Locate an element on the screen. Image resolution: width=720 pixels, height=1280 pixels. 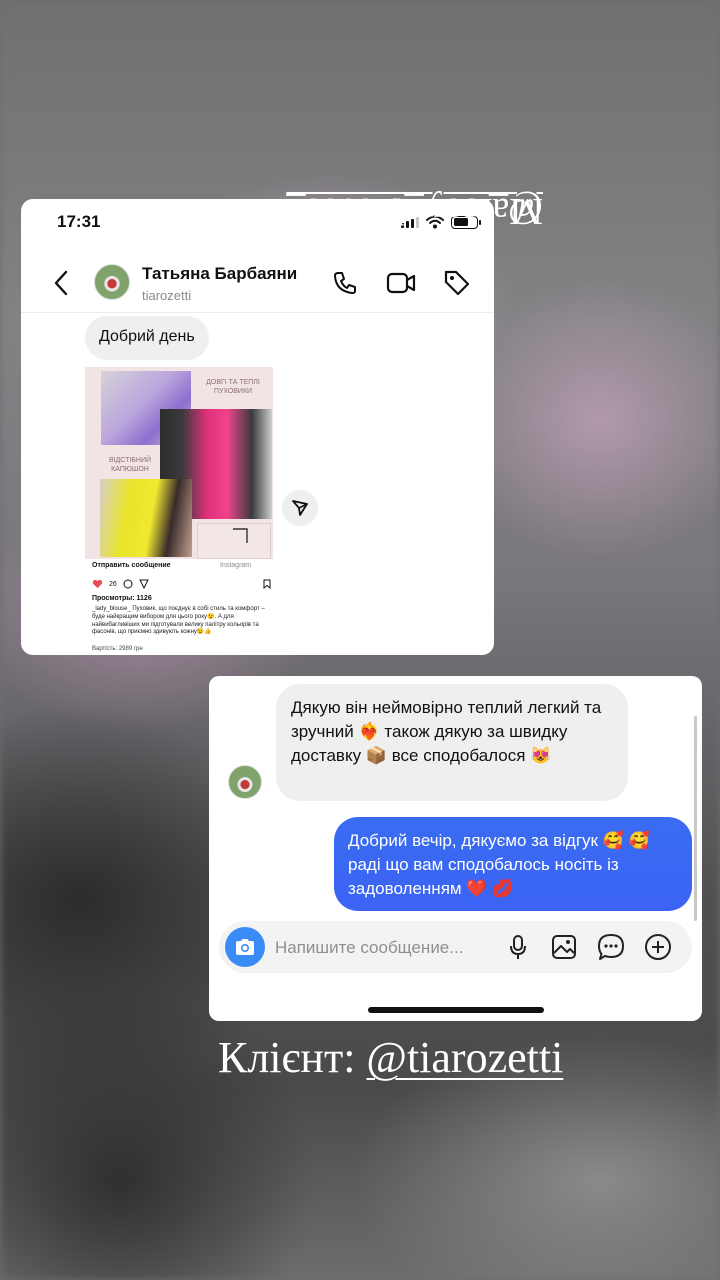
comment-icon is located at coordinates (128, 584).